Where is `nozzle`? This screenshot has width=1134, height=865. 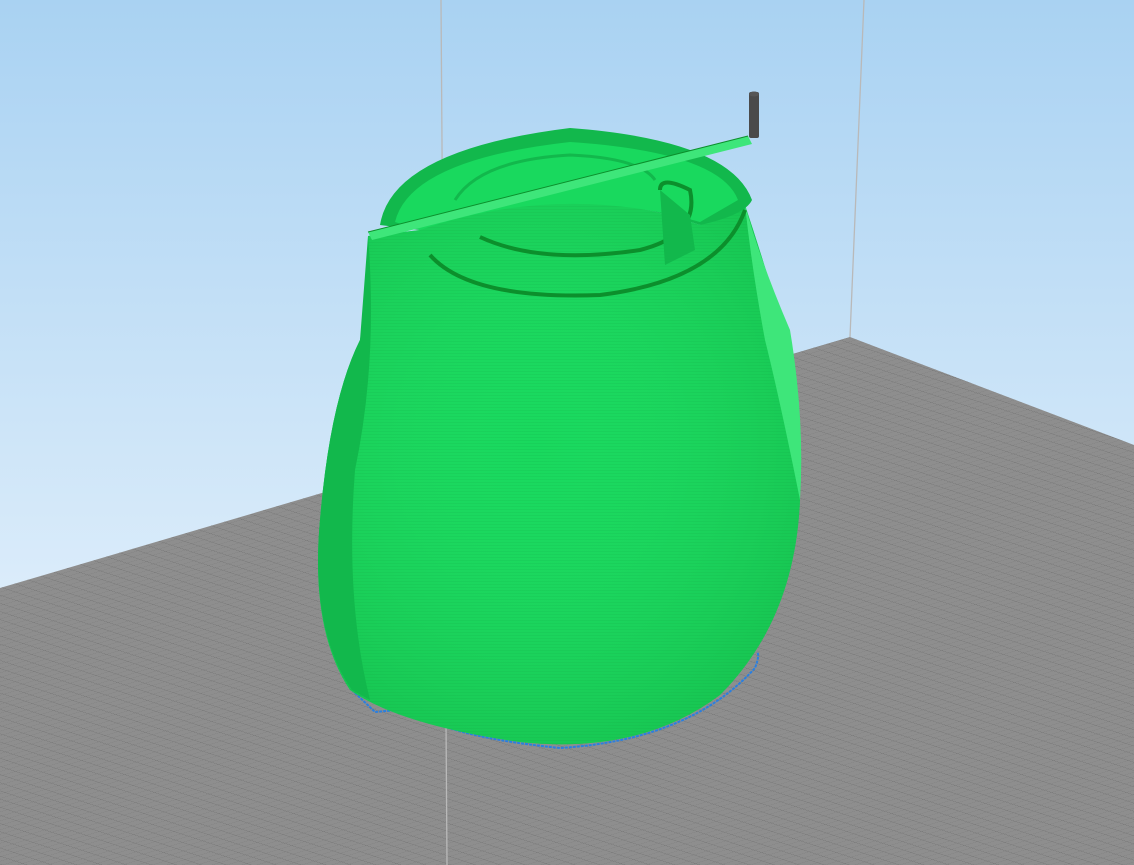 nozzle is located at coordinates (754, 114).